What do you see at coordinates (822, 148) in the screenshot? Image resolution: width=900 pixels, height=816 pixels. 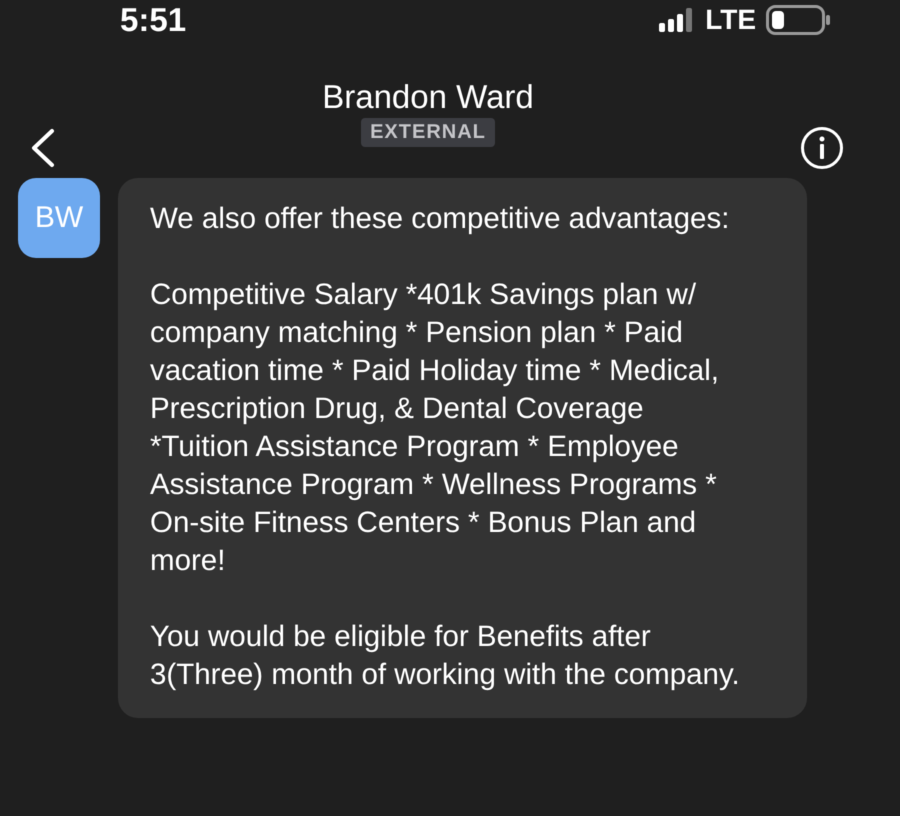 I see `info-icon` at bounding box center [822, 148].